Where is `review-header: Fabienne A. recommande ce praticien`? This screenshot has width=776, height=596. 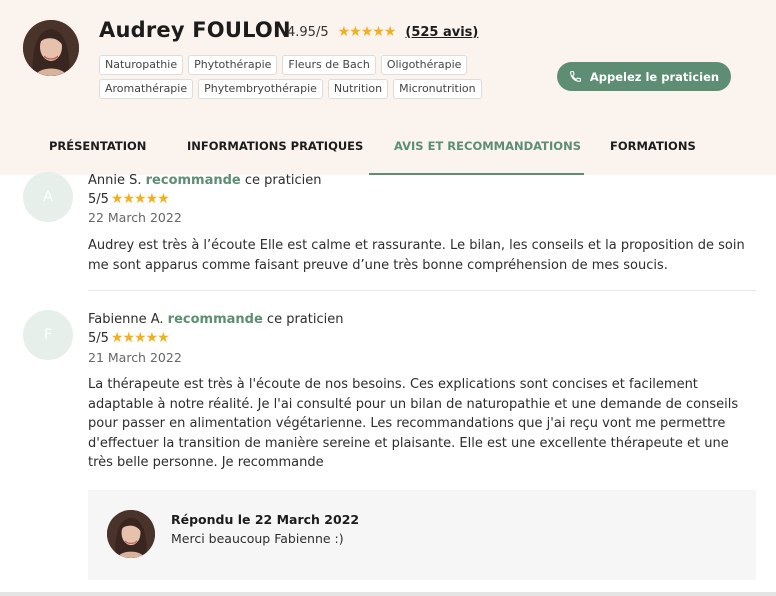
review-header: Fabienne A. recommande ce praticien is located at coordinates (215, 319).